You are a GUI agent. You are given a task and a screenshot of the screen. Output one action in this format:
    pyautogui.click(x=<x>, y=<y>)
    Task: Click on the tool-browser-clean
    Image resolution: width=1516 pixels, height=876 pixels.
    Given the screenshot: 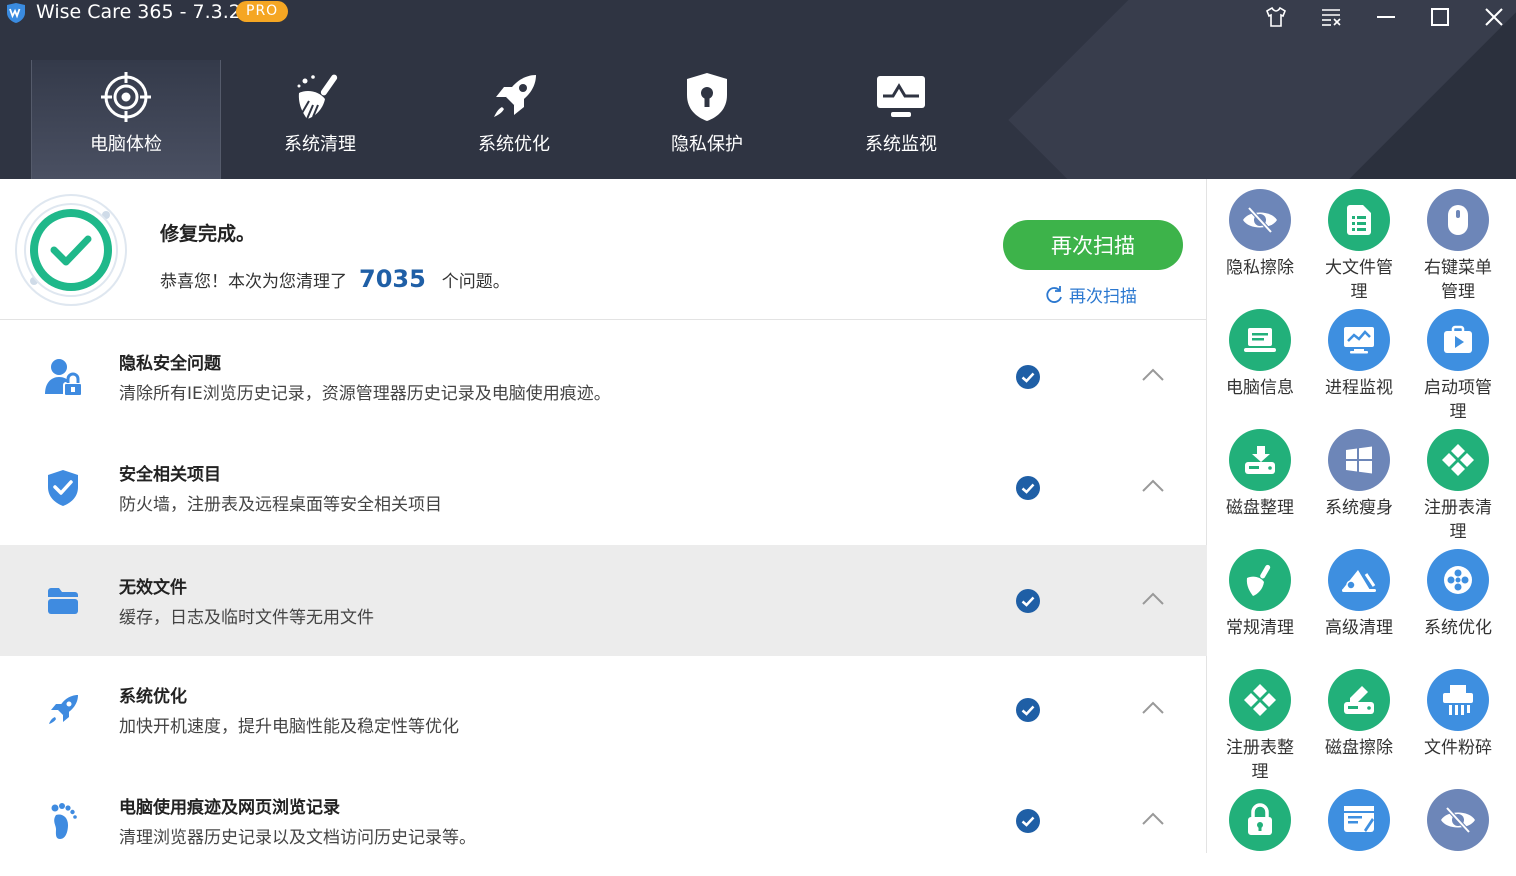 What is the action you would take?
    pyautogui.click(x=1359, y=821)
    